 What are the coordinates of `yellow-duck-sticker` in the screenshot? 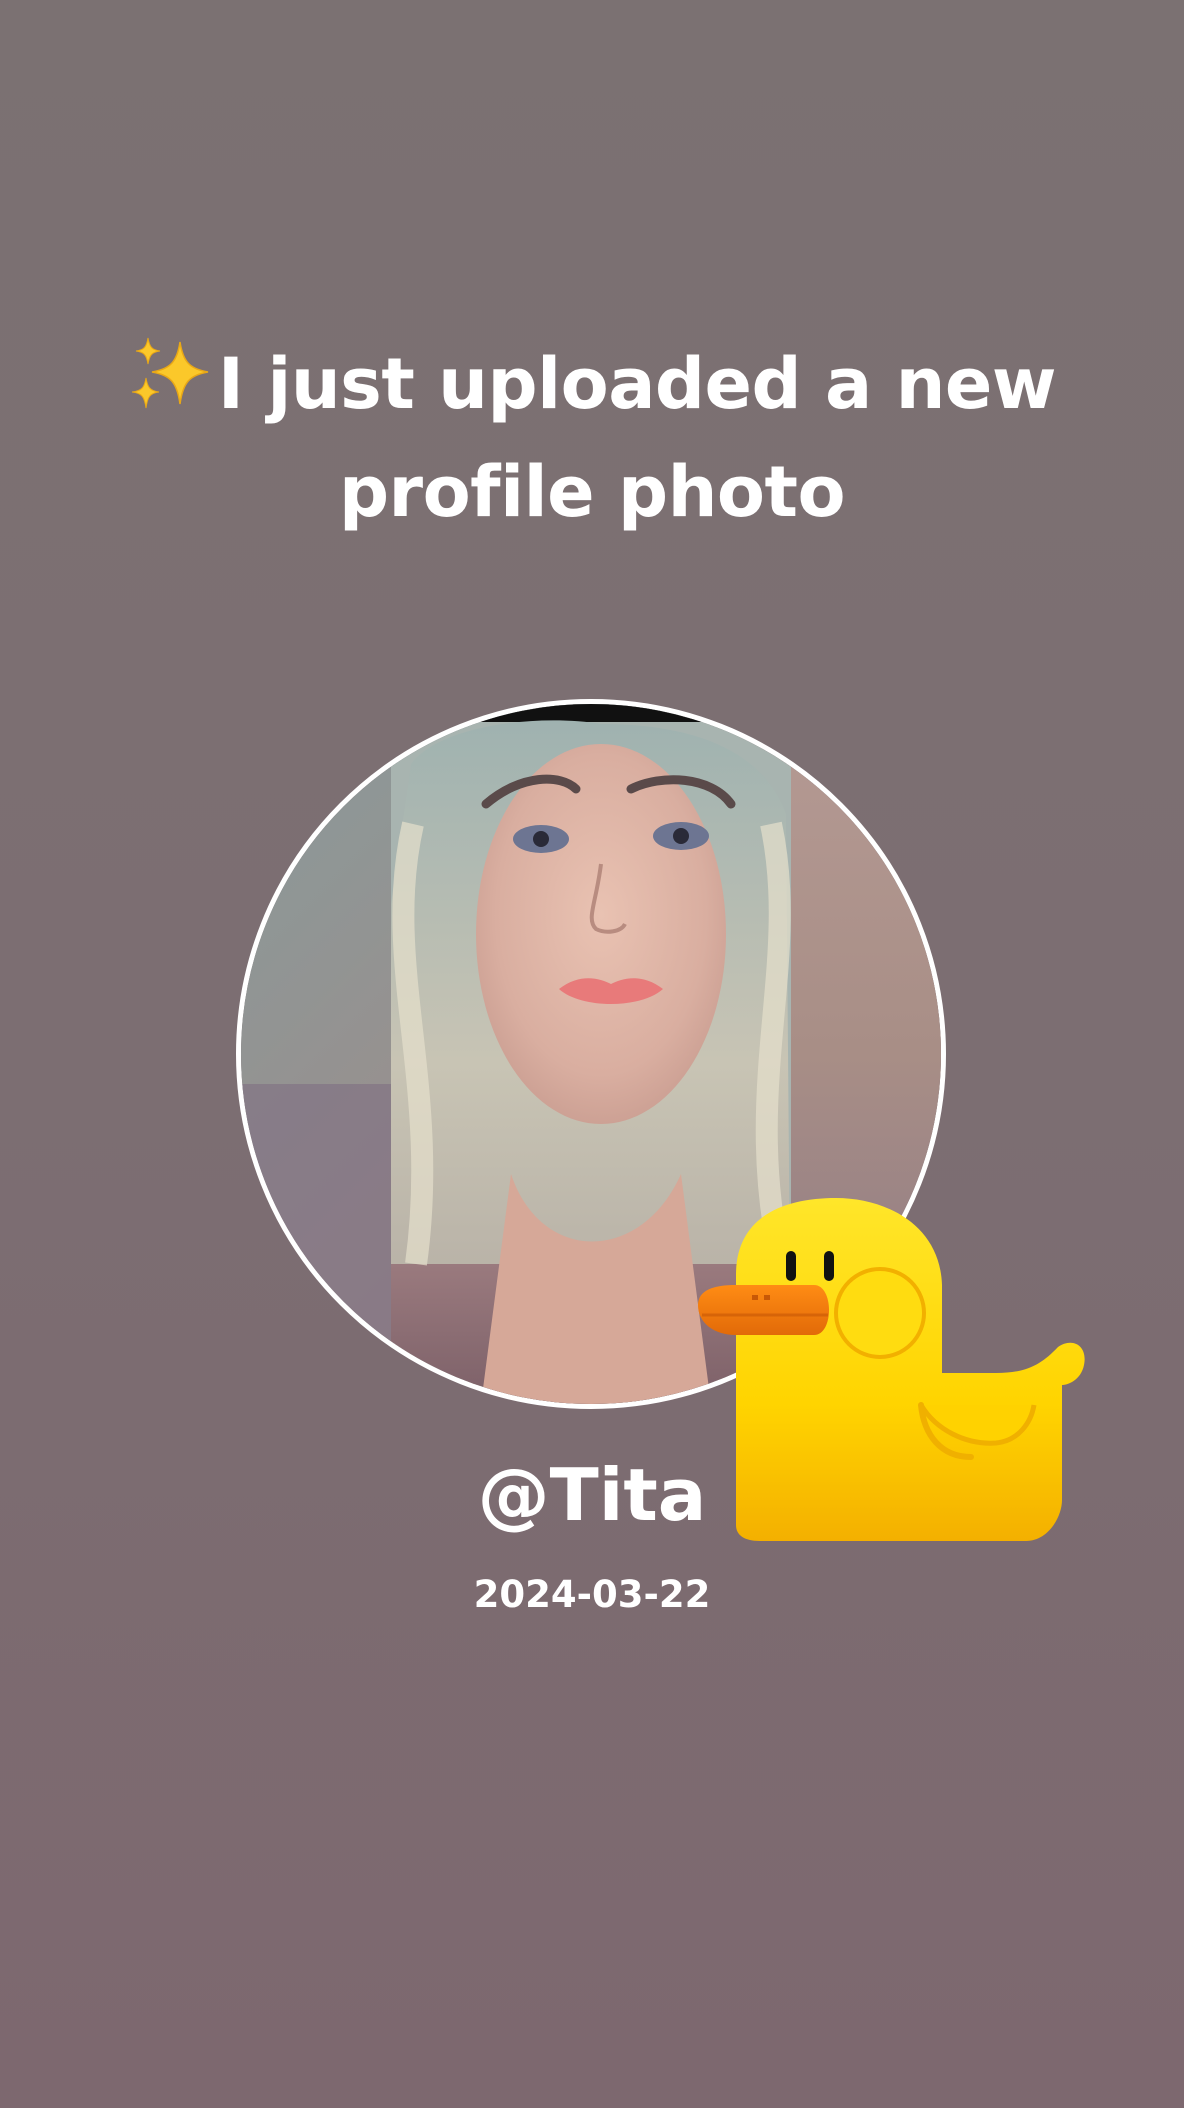 It's located at (891, 1369).